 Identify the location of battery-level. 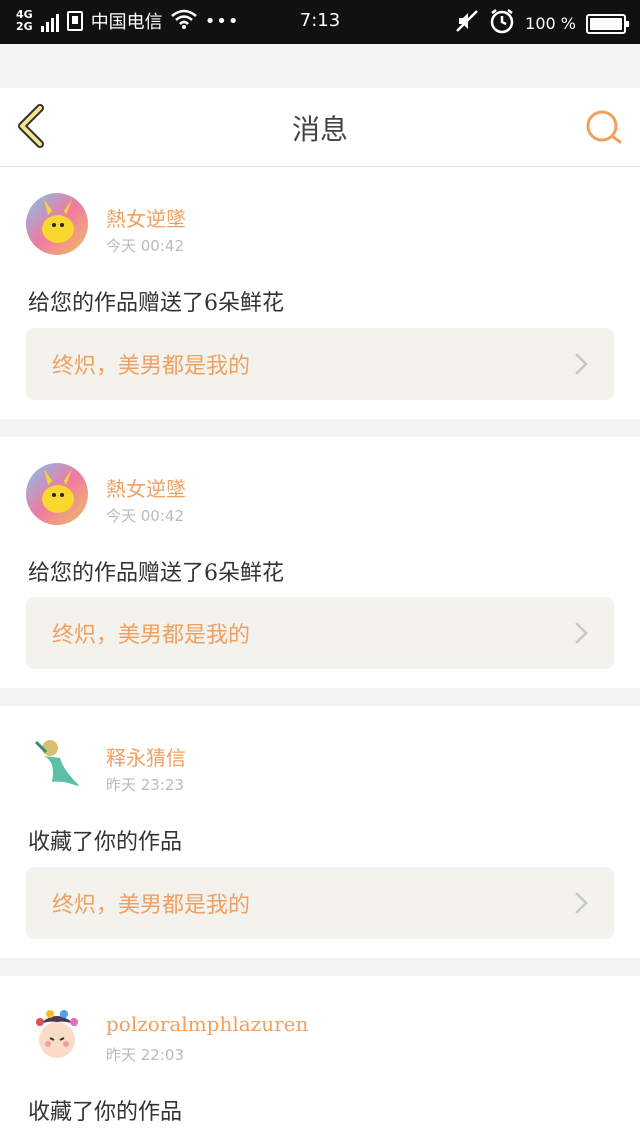
(606, 23).